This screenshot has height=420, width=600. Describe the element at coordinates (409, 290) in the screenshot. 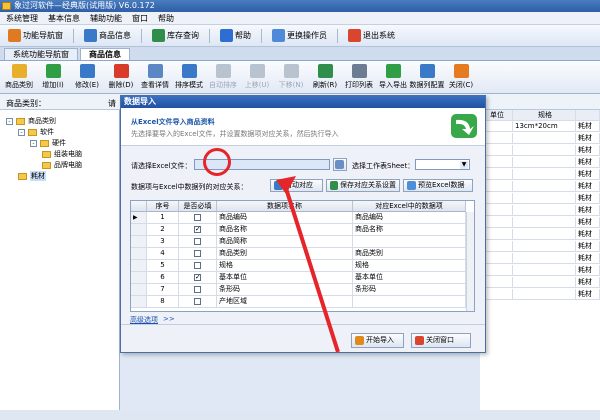

I see `excel-column-select: 条形码` at that location.